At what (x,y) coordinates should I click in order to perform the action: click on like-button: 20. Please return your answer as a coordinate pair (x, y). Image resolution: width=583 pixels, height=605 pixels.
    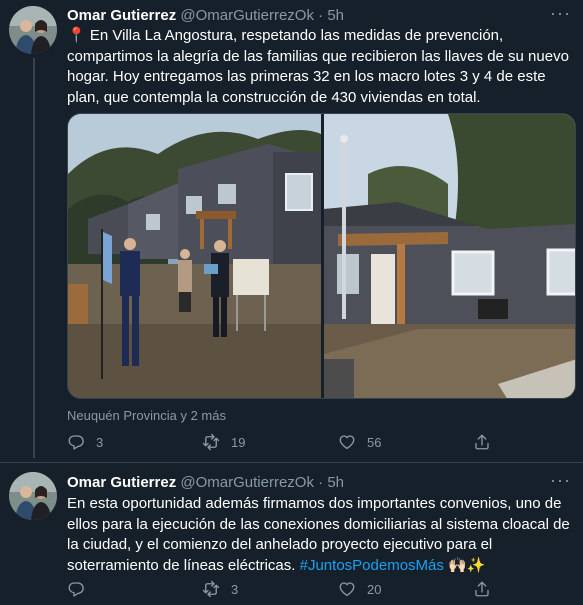
    Looking at the image, I should click on (359, 589).